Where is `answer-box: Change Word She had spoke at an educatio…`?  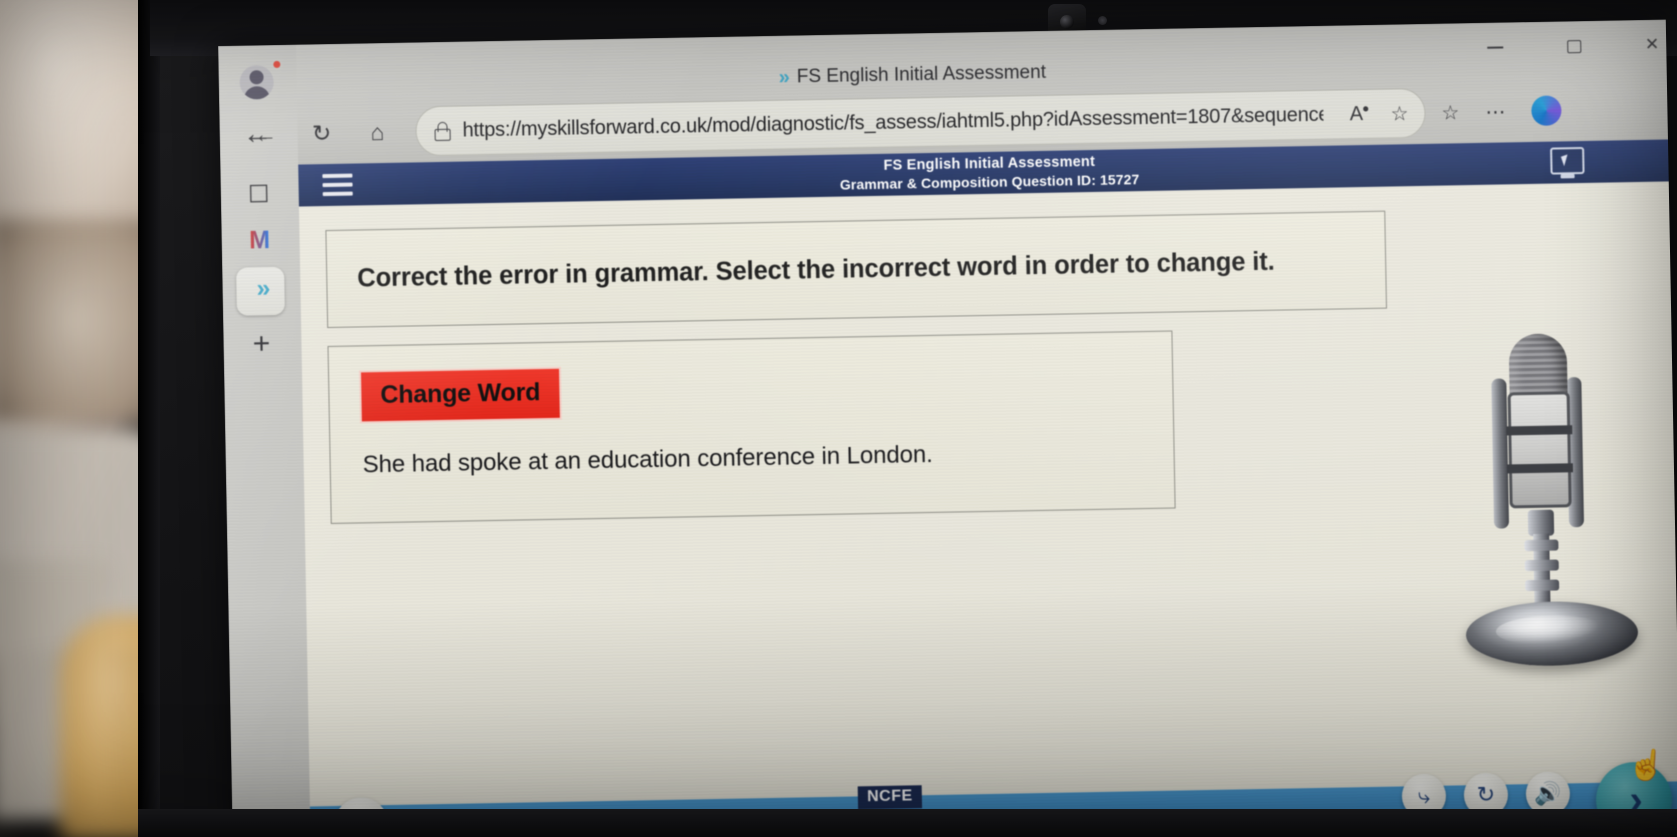
answer-box: Change Word She had spoke at an educatio… is located at coordinates (751, 427).